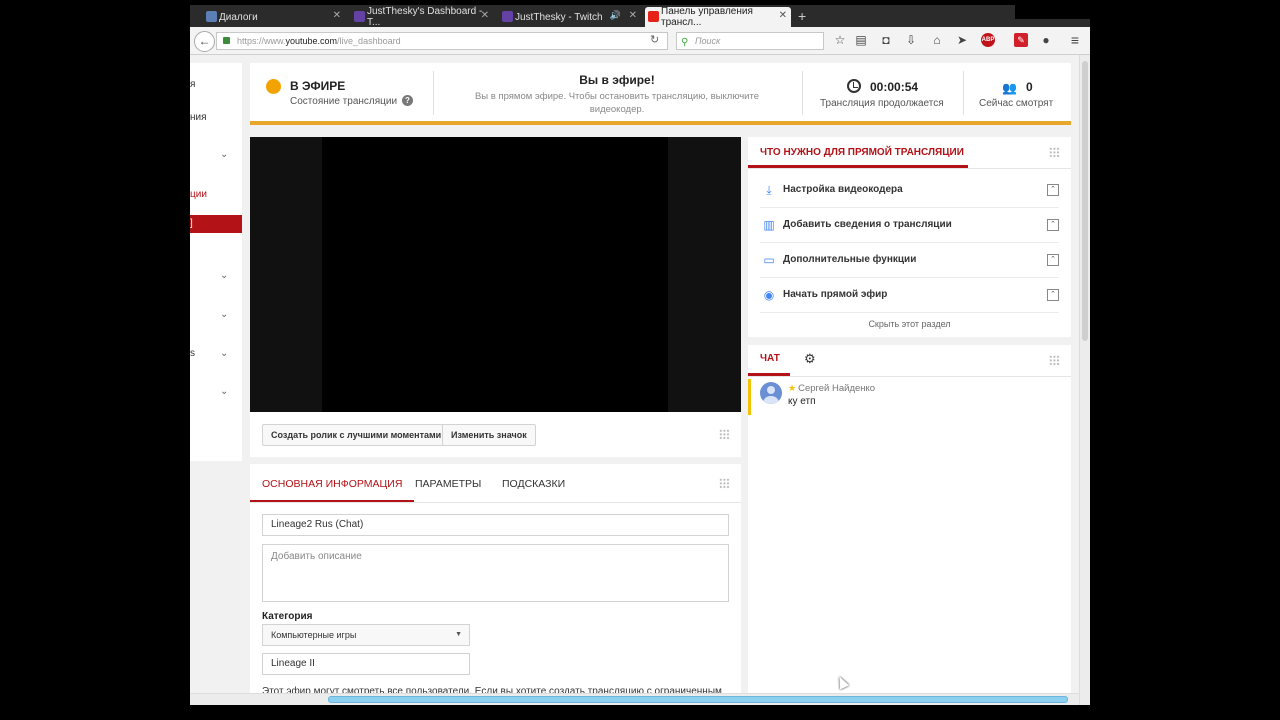  What do you see at coordinates (1084, 380) in the screenshot?
I see `vertical-scrollbar` at bounding box center [1084, 380].